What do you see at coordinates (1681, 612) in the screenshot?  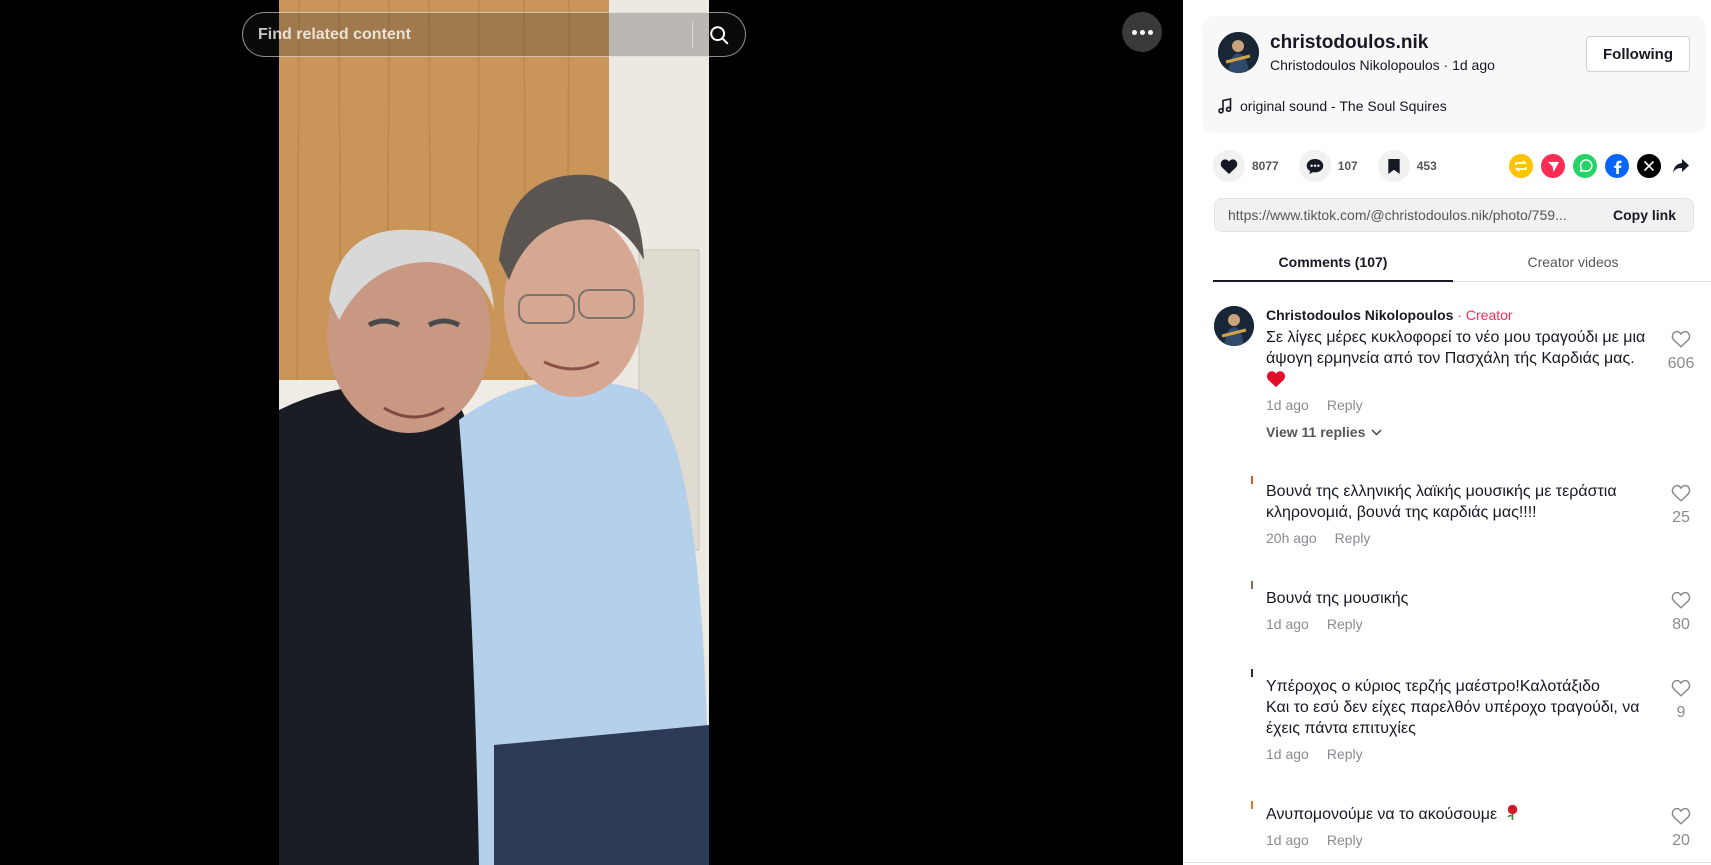 I see `comment-like-button: 80` at bounding box center [1681, 612].